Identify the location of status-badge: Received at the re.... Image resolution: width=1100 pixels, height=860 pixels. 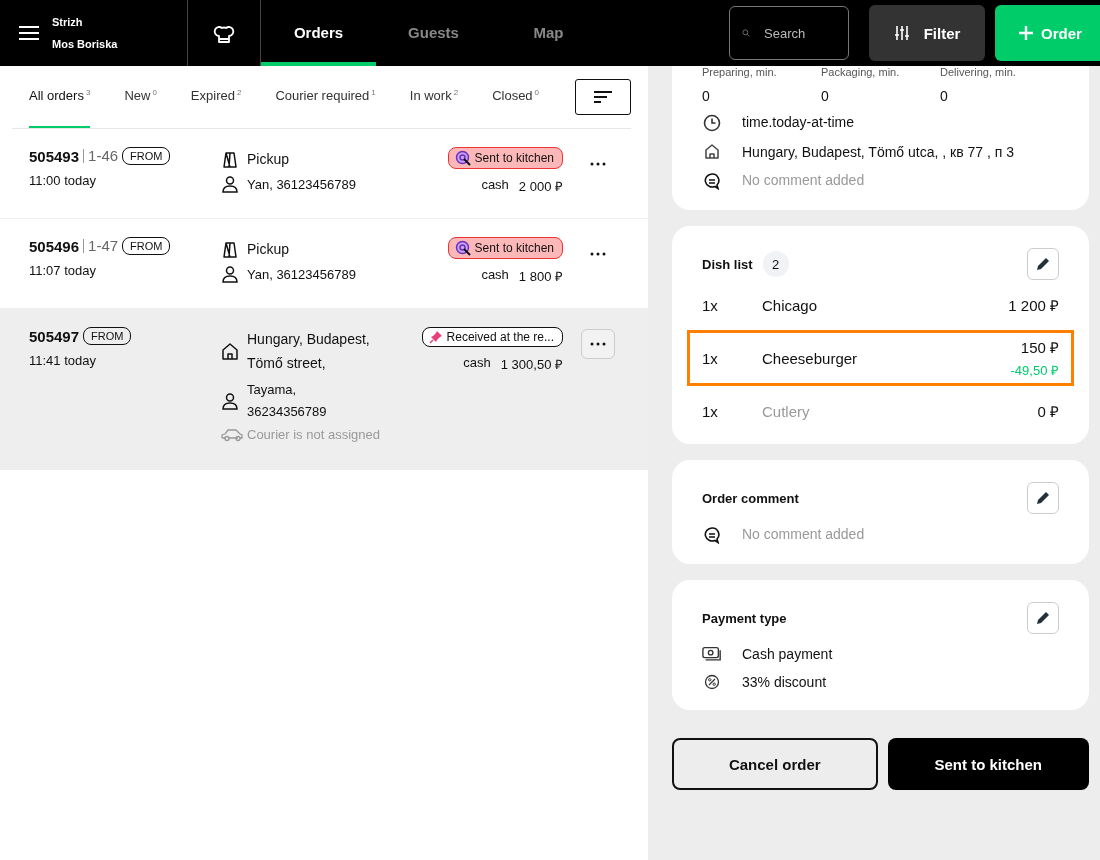
(492, 337).